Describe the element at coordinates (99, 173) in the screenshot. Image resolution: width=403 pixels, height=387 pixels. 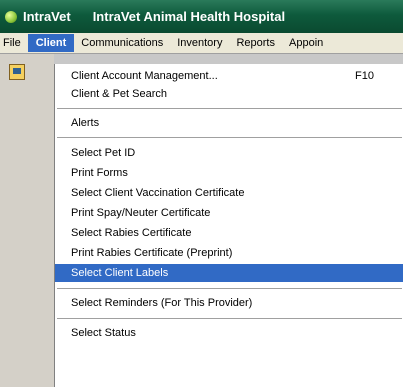
I see `menu-item-label: Print Forms` at that location.